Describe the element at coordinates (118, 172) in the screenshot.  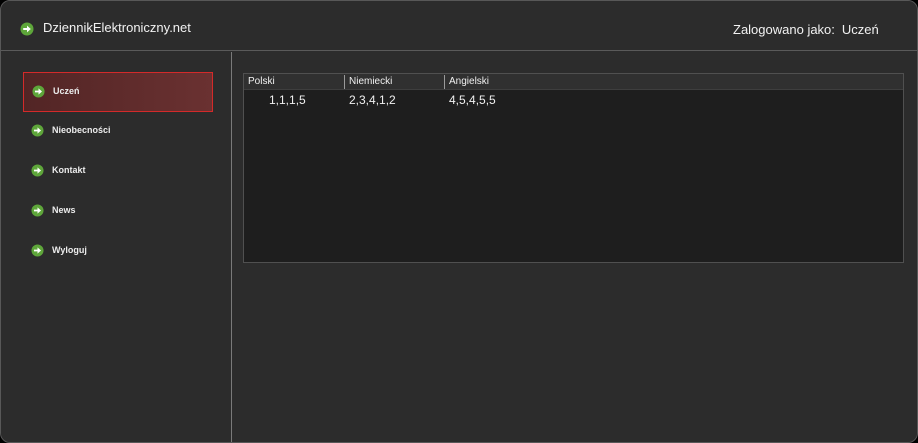
I see `sidebar-item-kontakt: Kontakt` at that location.